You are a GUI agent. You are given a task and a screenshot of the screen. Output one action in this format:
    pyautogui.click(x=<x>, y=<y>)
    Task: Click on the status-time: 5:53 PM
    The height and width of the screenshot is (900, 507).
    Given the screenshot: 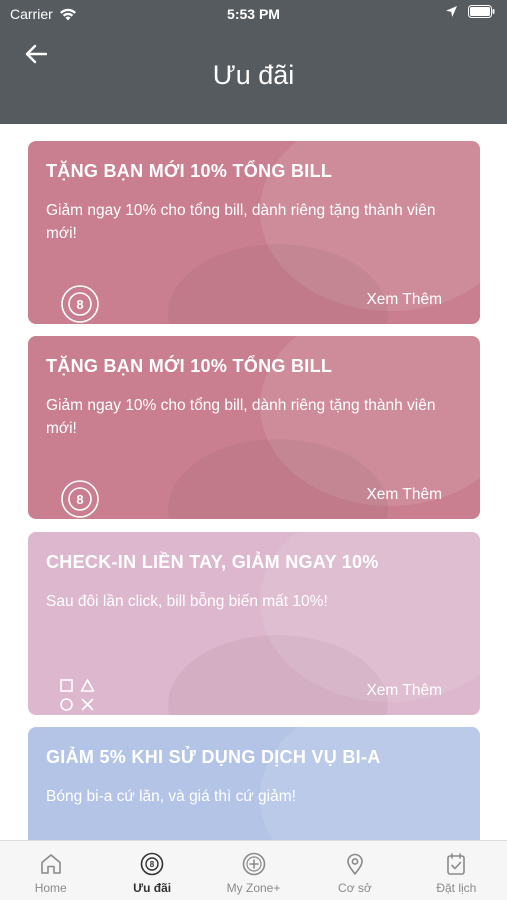 What is the action you would take?
    pyautogui.click(x=253, y=14)
    